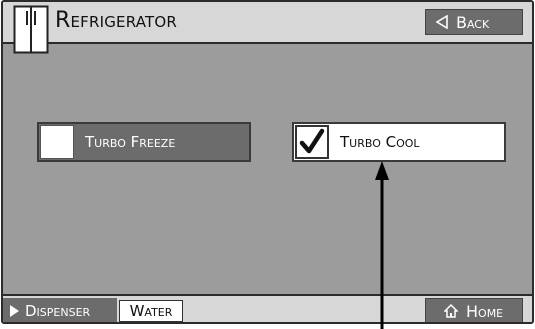  What do you see at coordinates (442, 22) in the screenshot?
I see `back-arrow-icon` at bounding box center [442, 22].